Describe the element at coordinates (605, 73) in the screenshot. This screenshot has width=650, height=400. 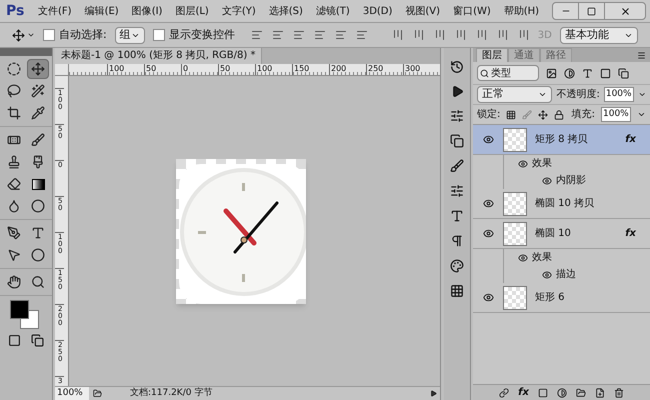
I see `shape-filter-icon` at that location.